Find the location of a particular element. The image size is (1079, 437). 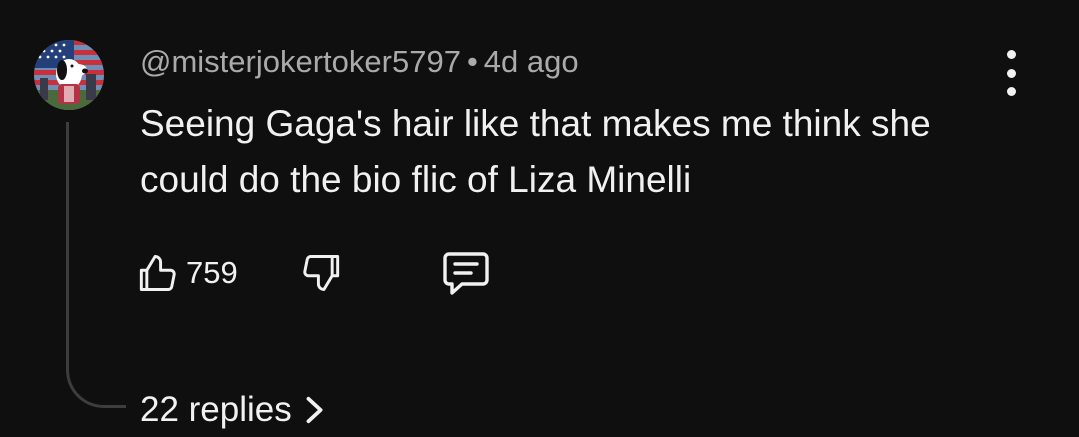

thread-line is located at coordinates (96, 265).